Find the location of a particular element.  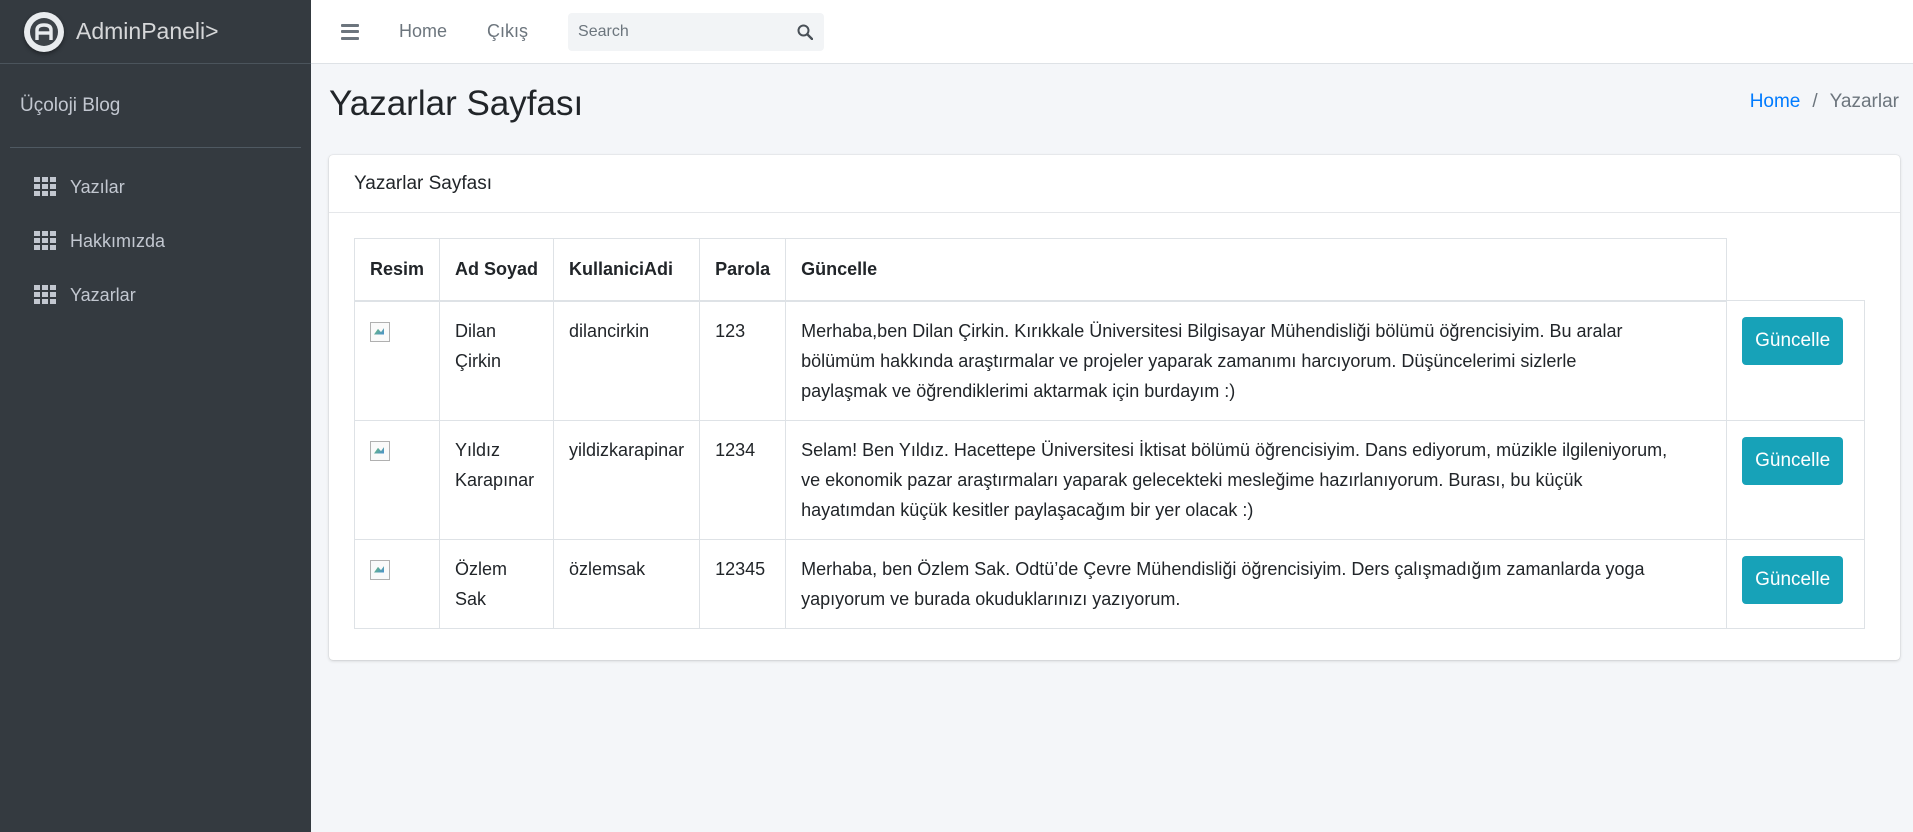

sidebar-item-hakkimizda: Hakkımızda is located at coordinates (155, 241).